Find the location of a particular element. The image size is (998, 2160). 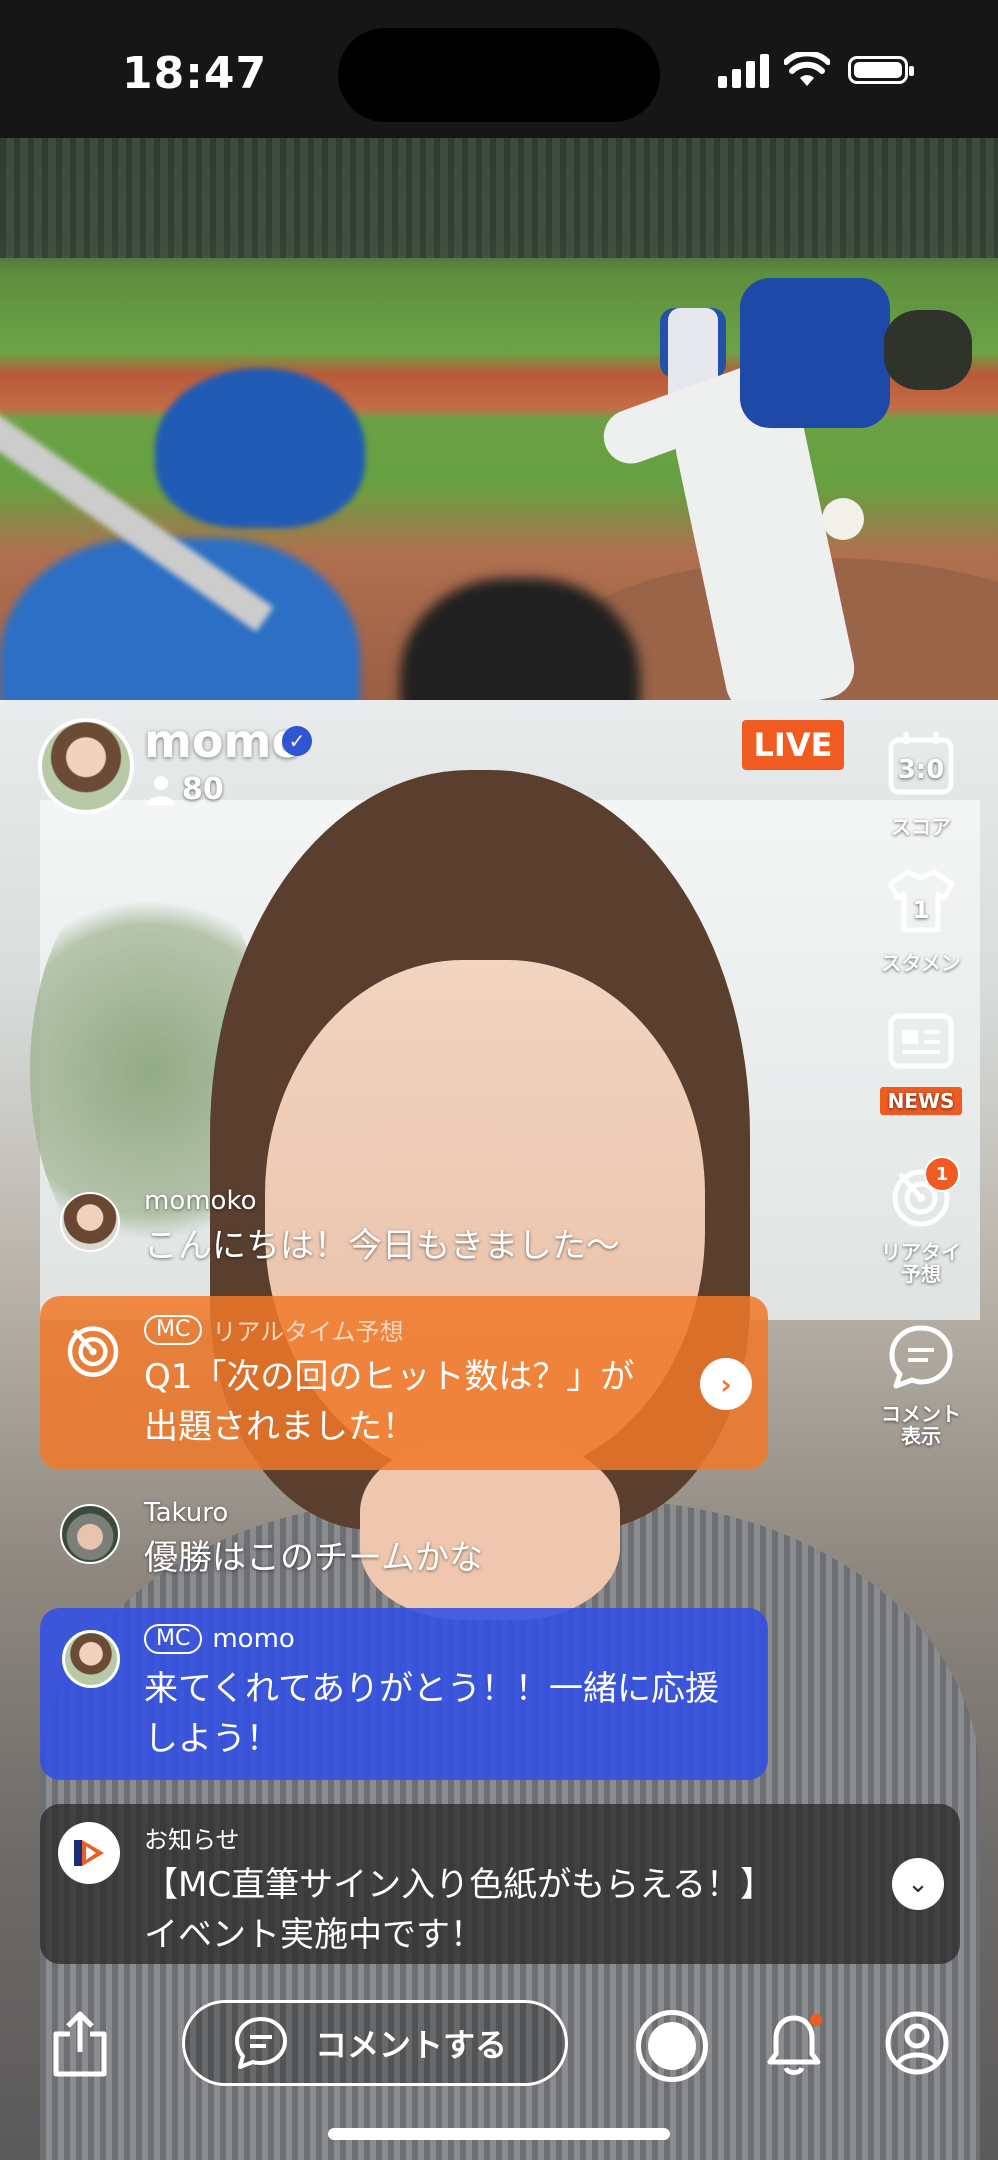

comment-toggle-icon is located at coordinates (921, 1357).